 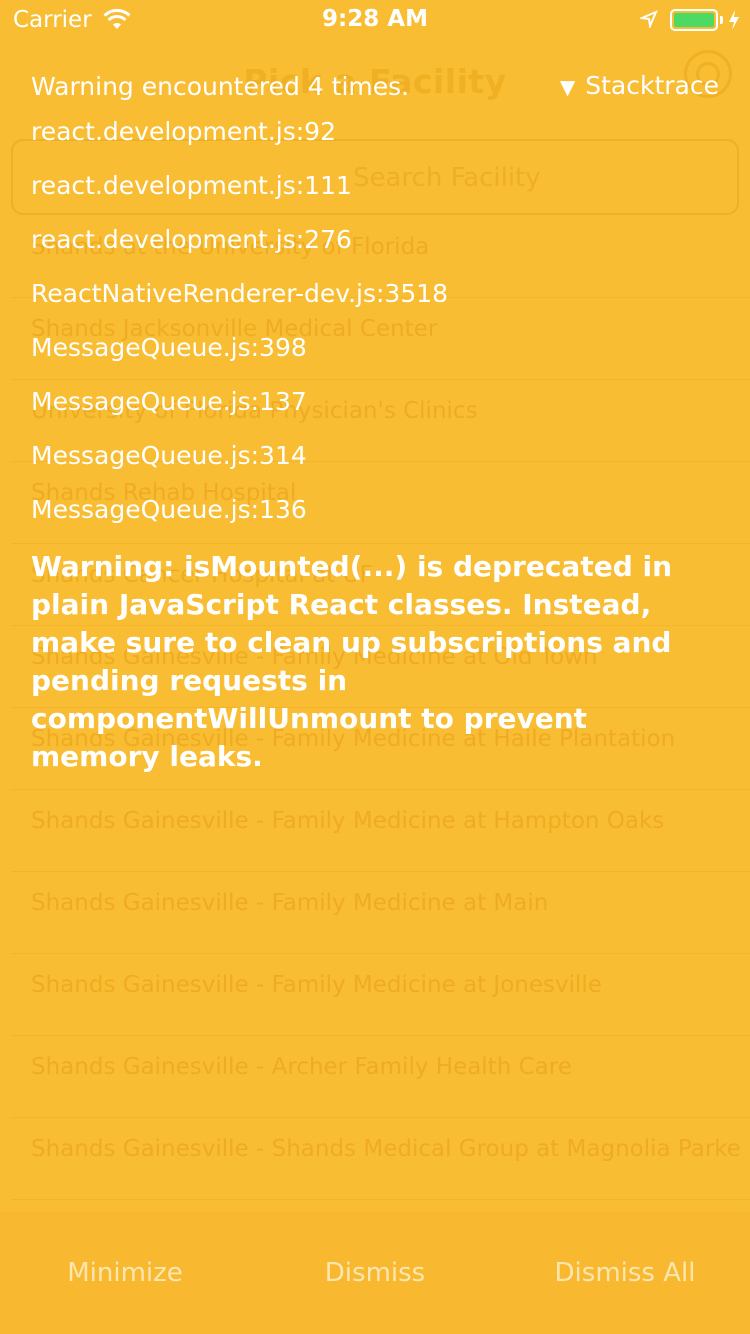 I want to click on stacktrace-label: Stacktrace, so click(x=652, y=85).